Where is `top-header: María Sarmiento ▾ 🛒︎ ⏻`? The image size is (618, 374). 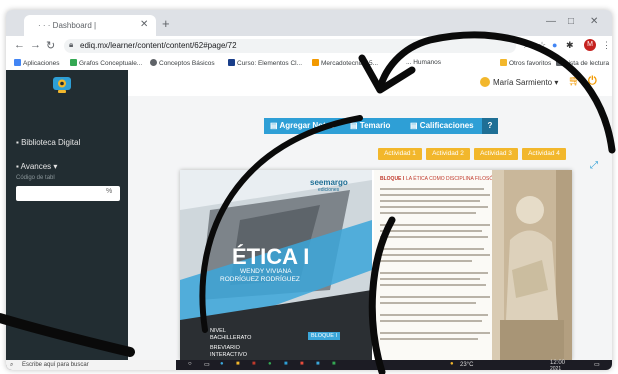
top-header: María Sarmiento ▾ 🛒︎ ⏻ is located at coordinates (370, 83).